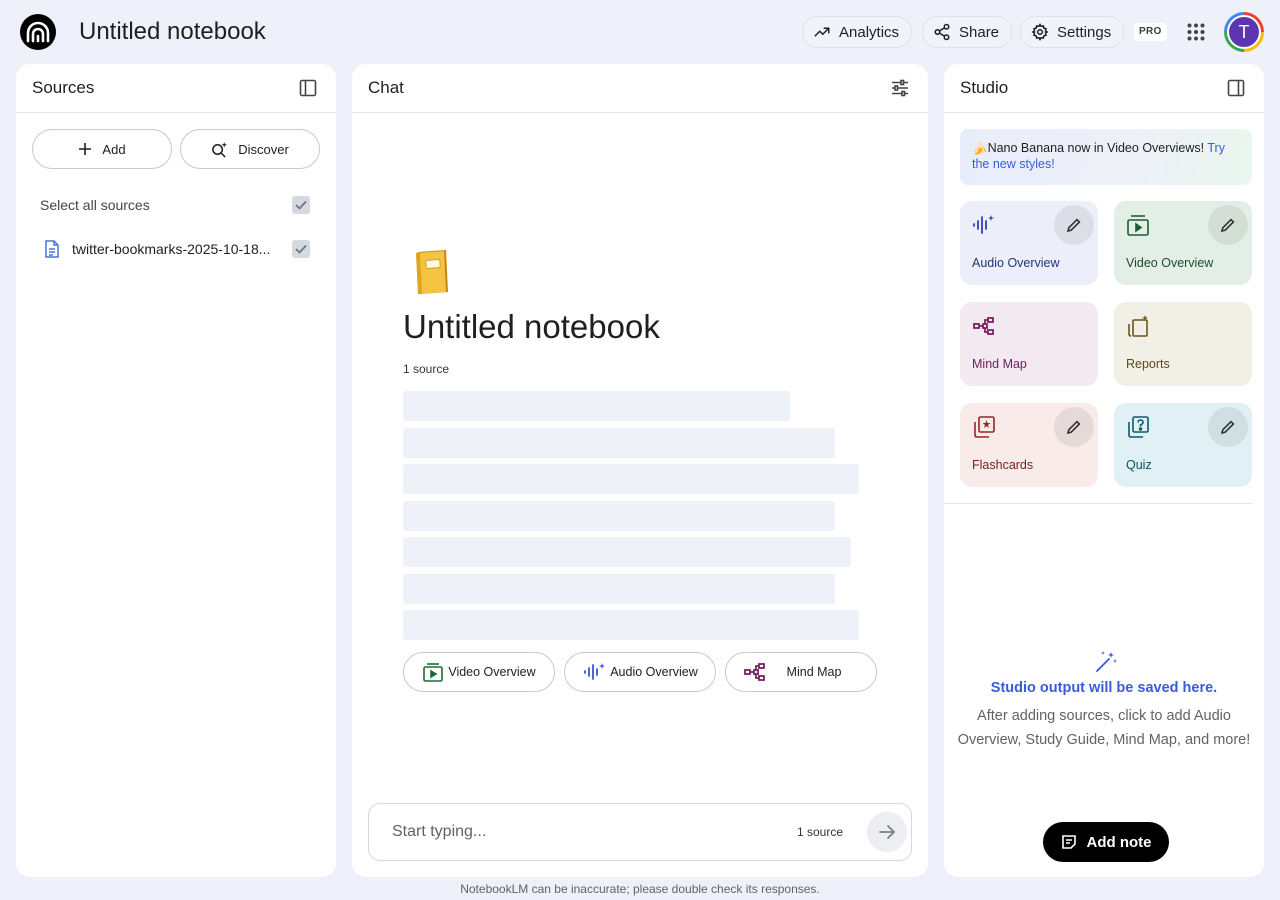 The height and width of the screenshot is (900, 1280). Describe the element at coordinates (1029, 445) in the screenshot. I see `flashcards-tile: Flashcards` at that location.